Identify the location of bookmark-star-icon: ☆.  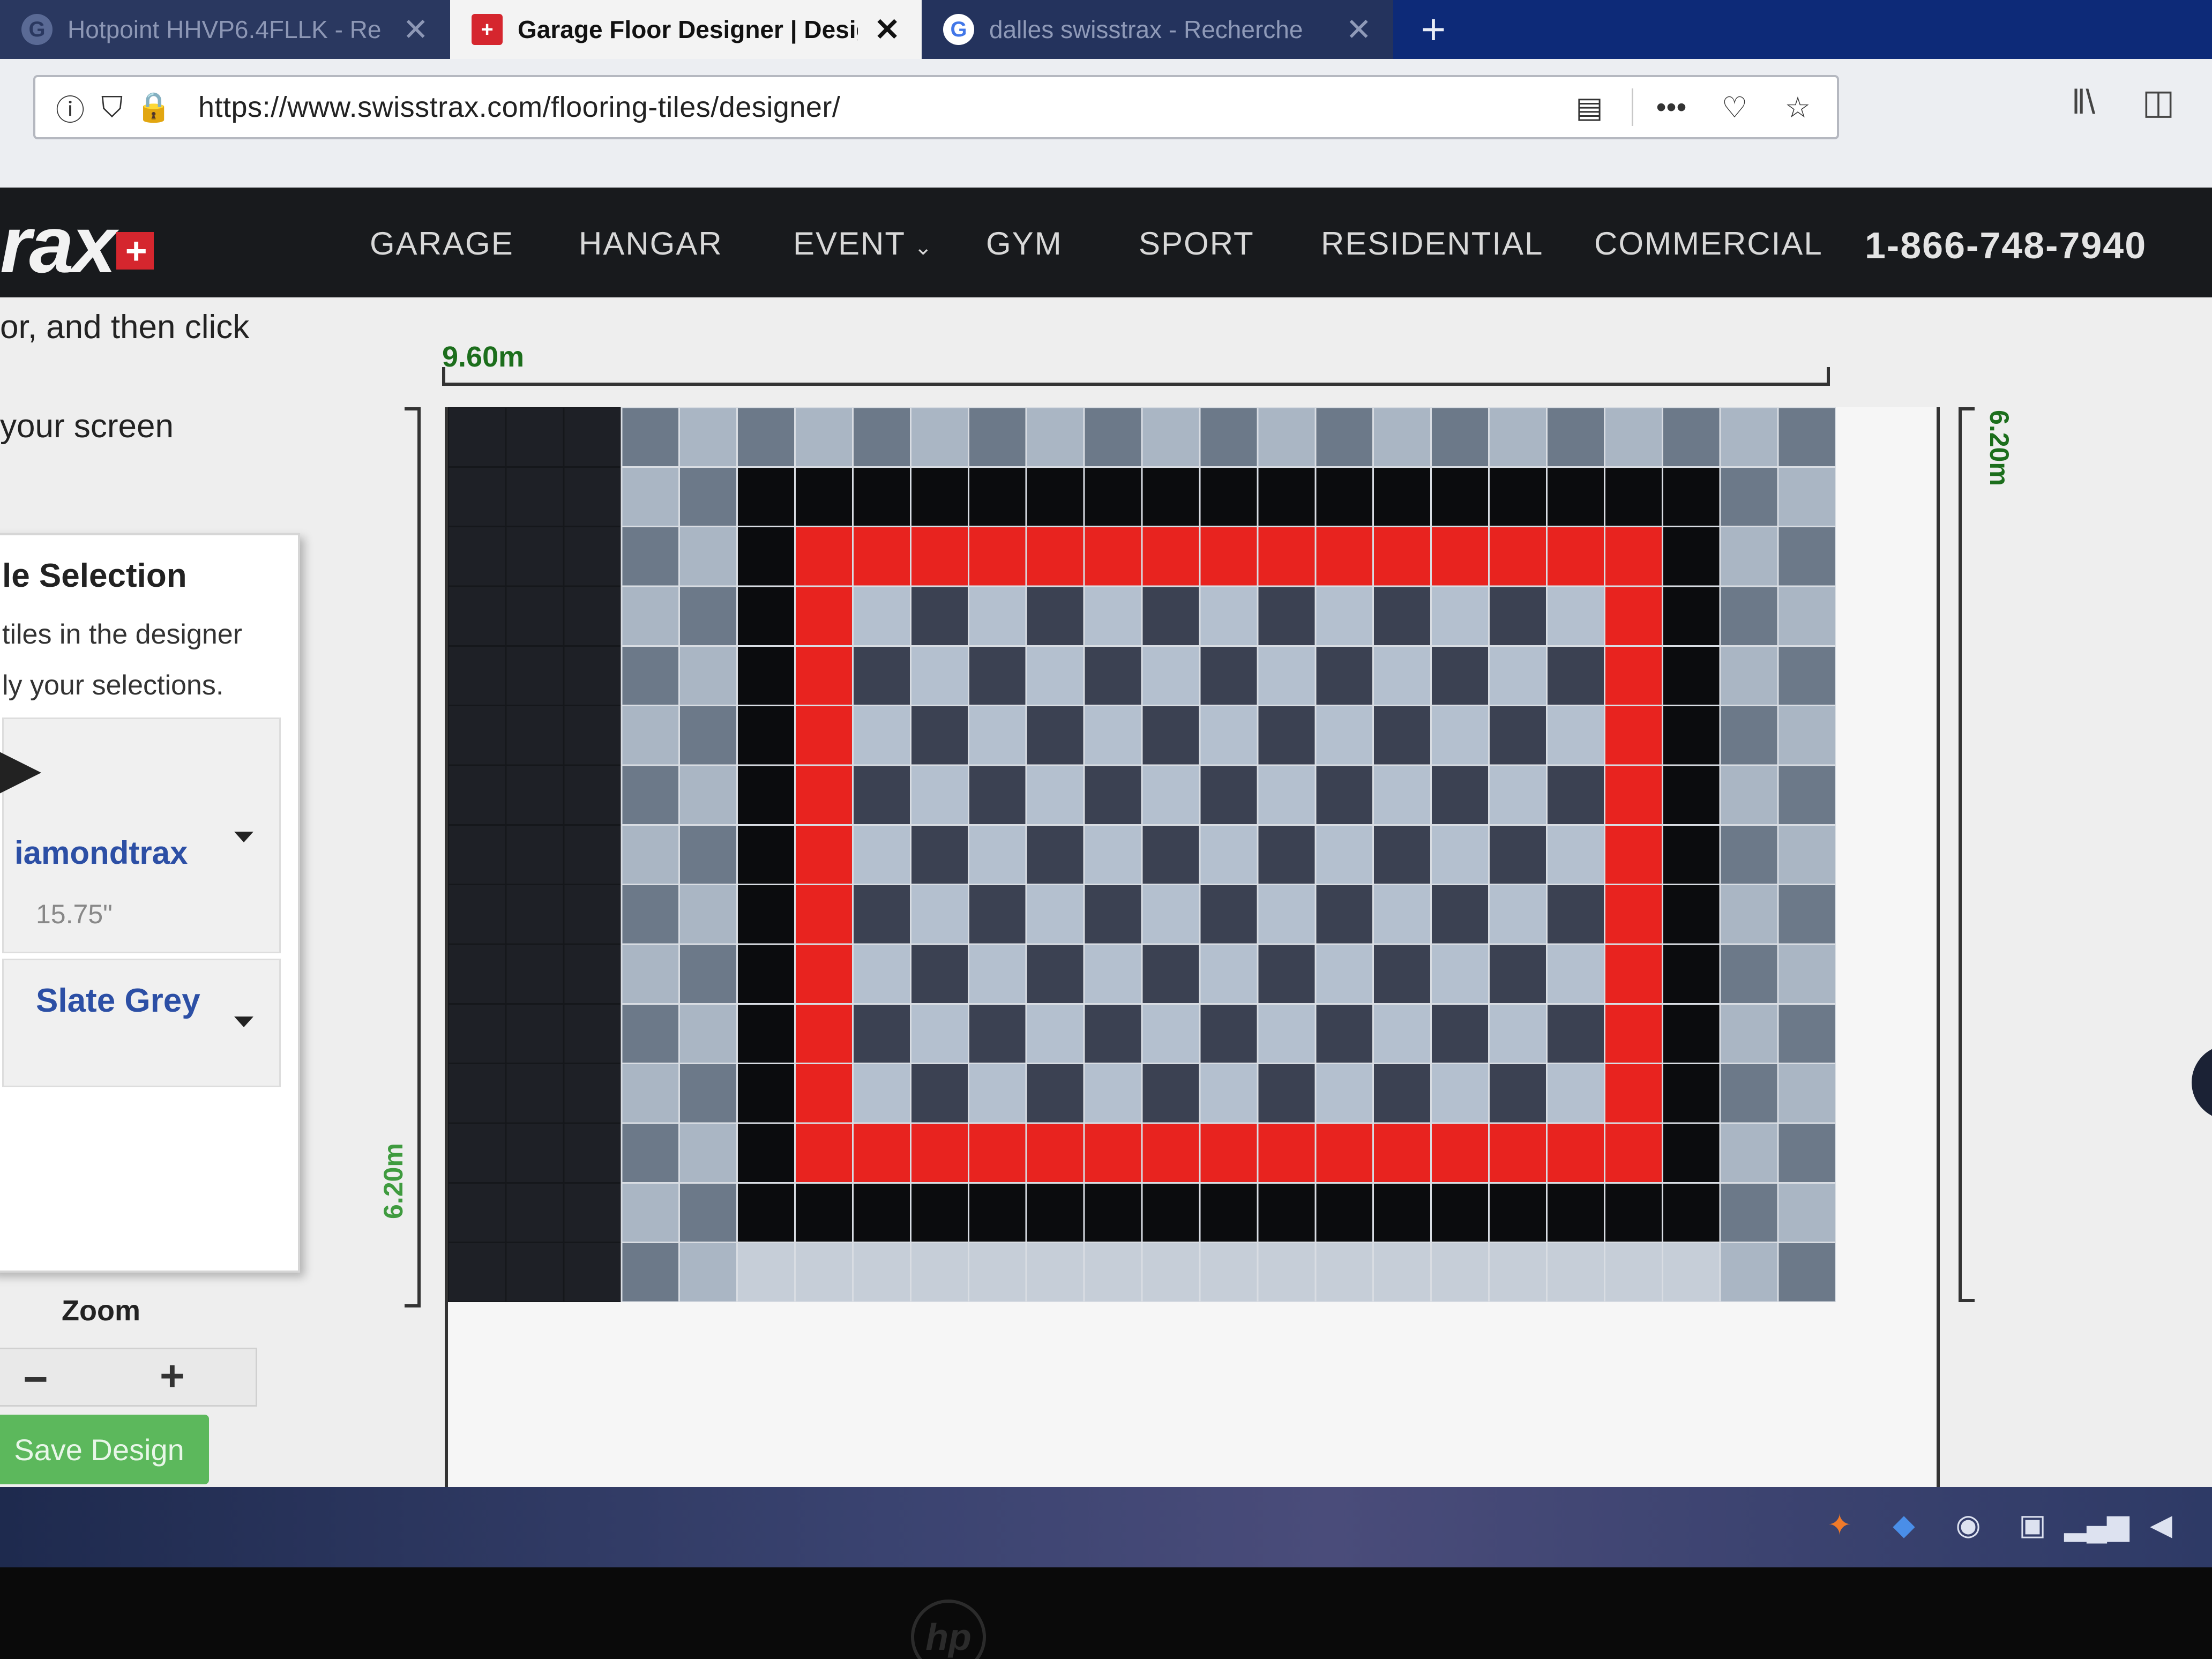
(1798, 107).